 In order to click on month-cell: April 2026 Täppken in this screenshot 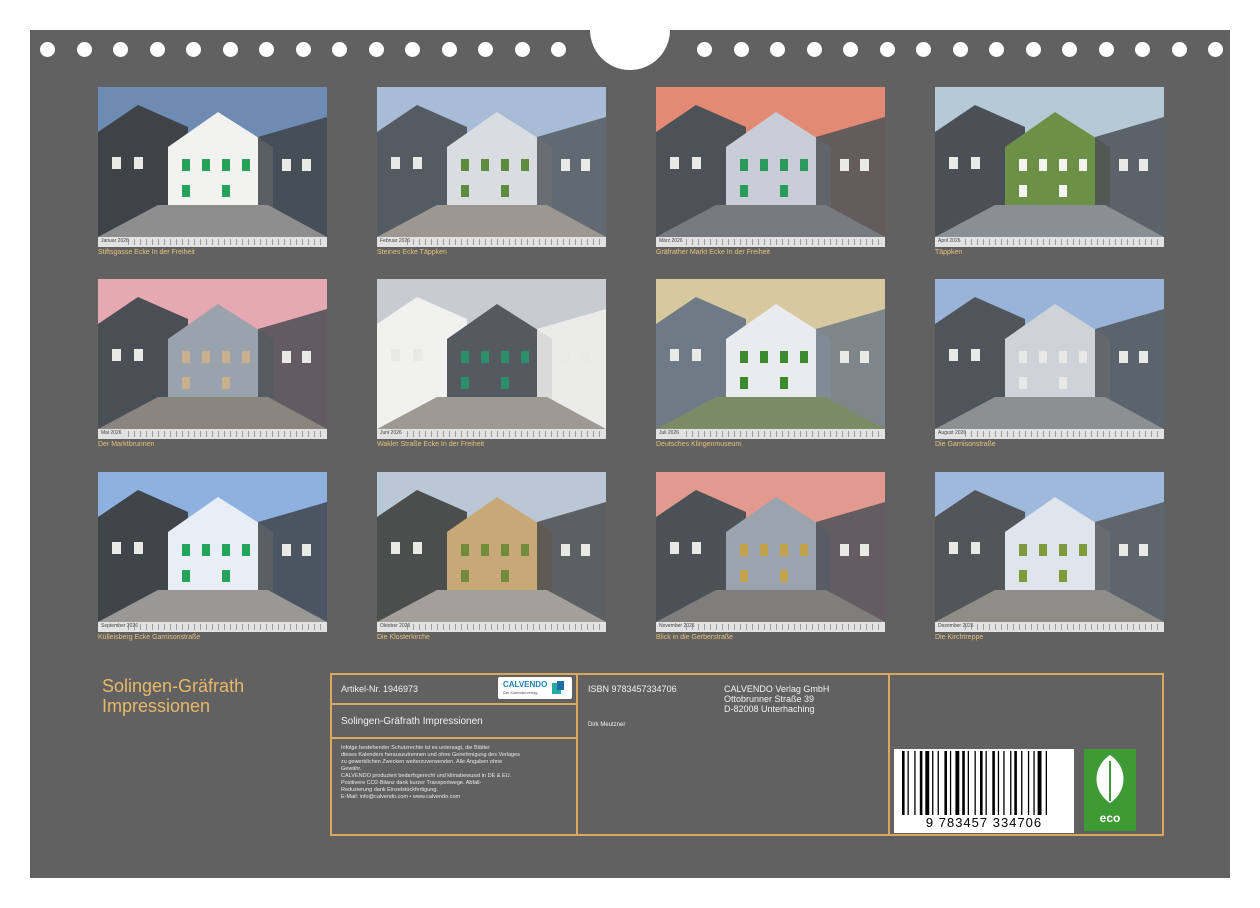, I will do `click(1049, 173)`.